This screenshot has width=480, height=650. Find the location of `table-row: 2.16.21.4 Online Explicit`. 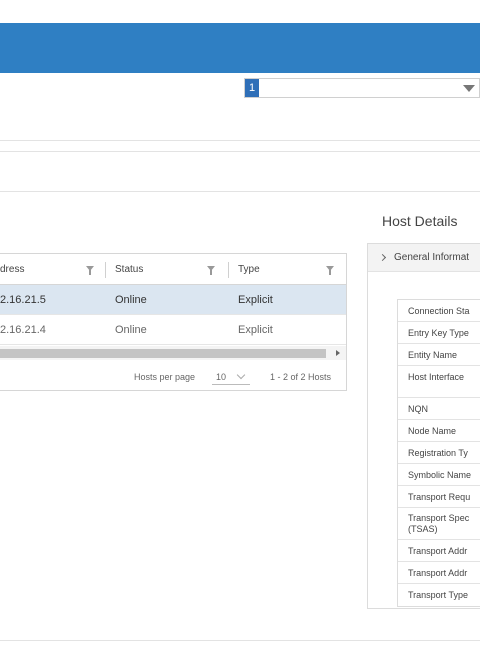

table-row: 2.16.21.4 Online Explicit is located at coordinates (173, 330).